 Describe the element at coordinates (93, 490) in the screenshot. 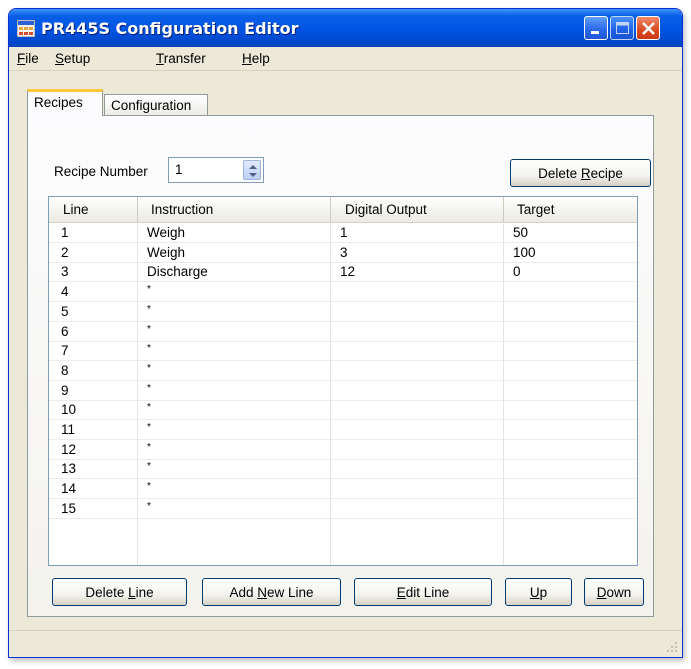

I see `cell-line: 14` at that location.